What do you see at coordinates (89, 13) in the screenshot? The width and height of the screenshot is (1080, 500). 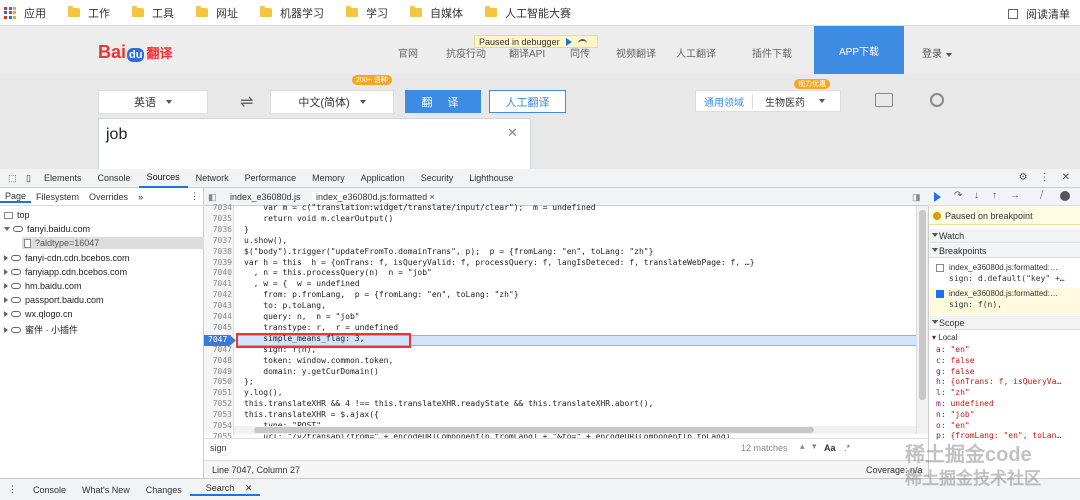 I see `bookmark-folder: 工作` at bounding box center [89, 13].